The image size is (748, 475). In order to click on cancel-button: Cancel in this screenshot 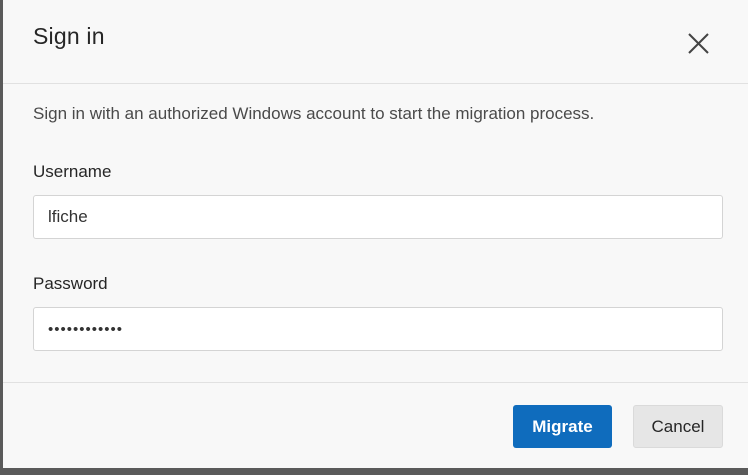, I will do `click(678, 426)`.